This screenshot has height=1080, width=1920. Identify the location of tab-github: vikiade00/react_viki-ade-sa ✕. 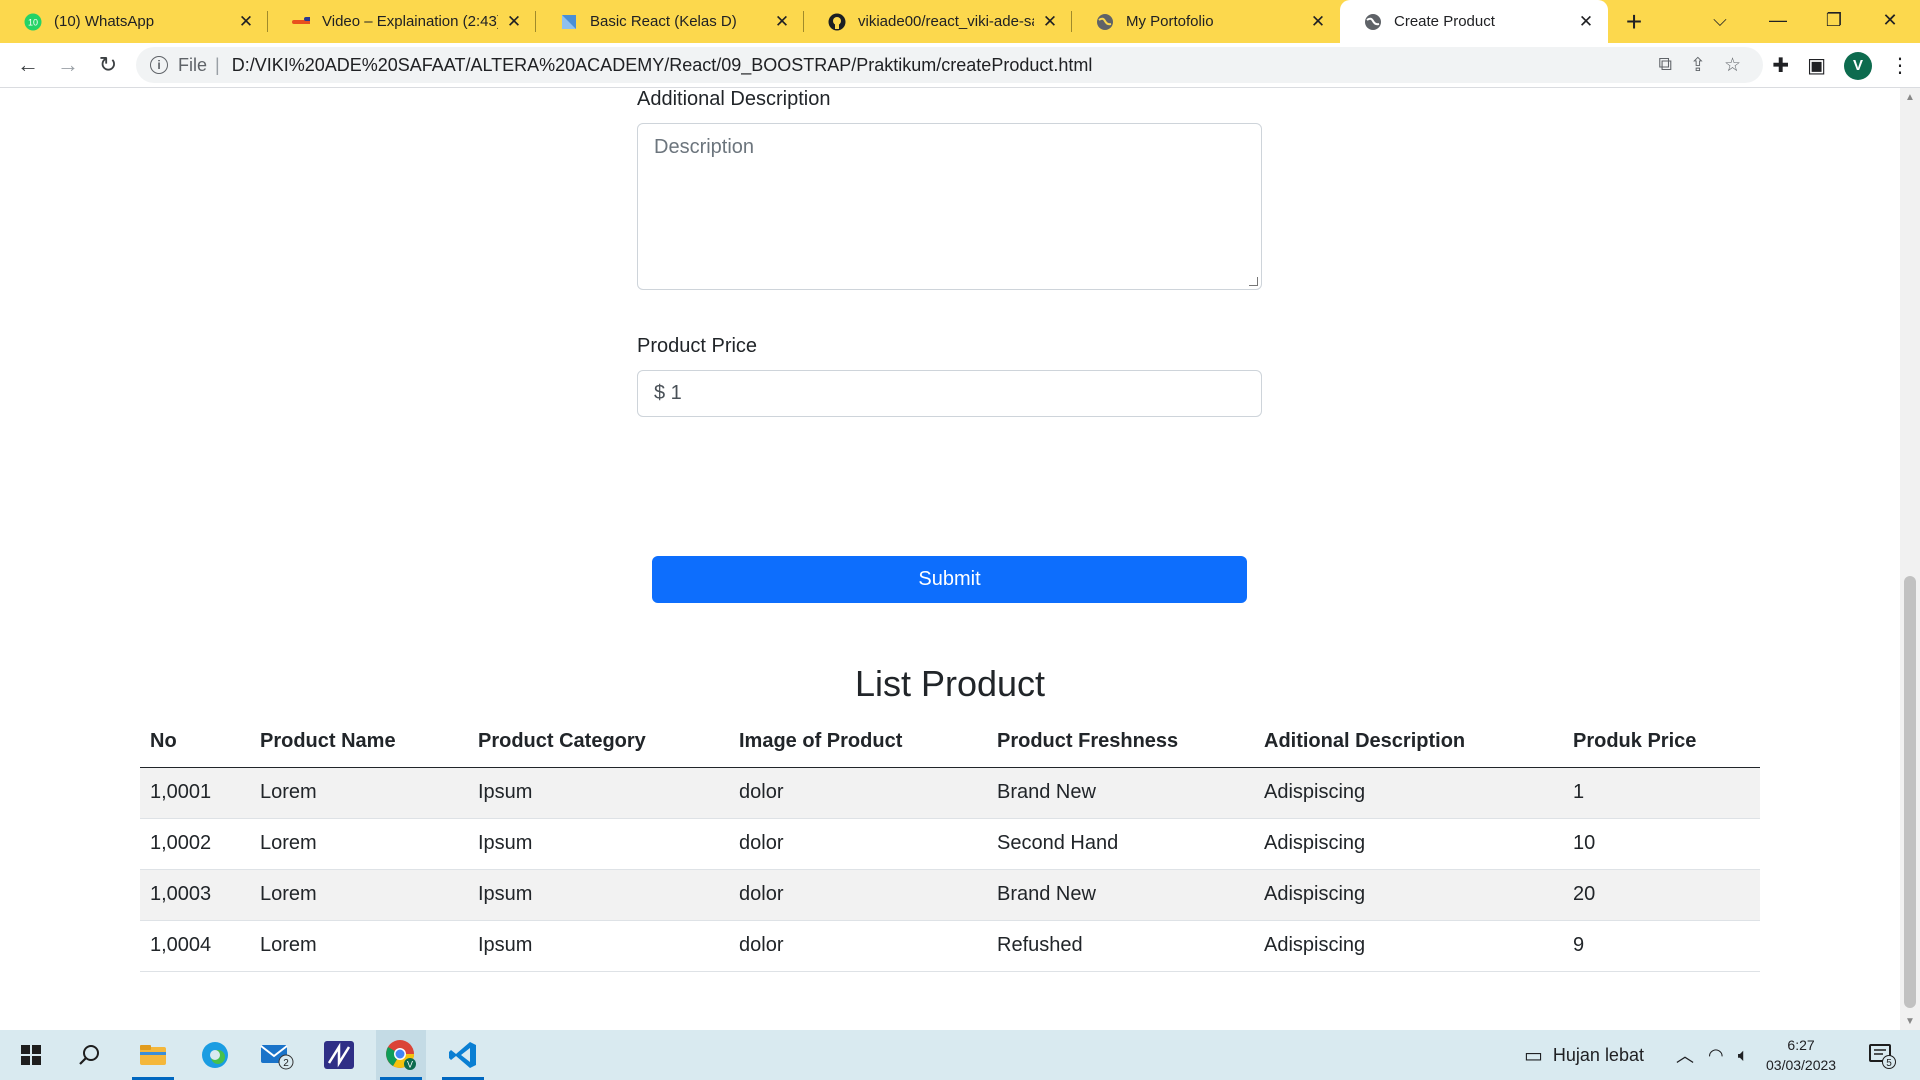
(938, 21).